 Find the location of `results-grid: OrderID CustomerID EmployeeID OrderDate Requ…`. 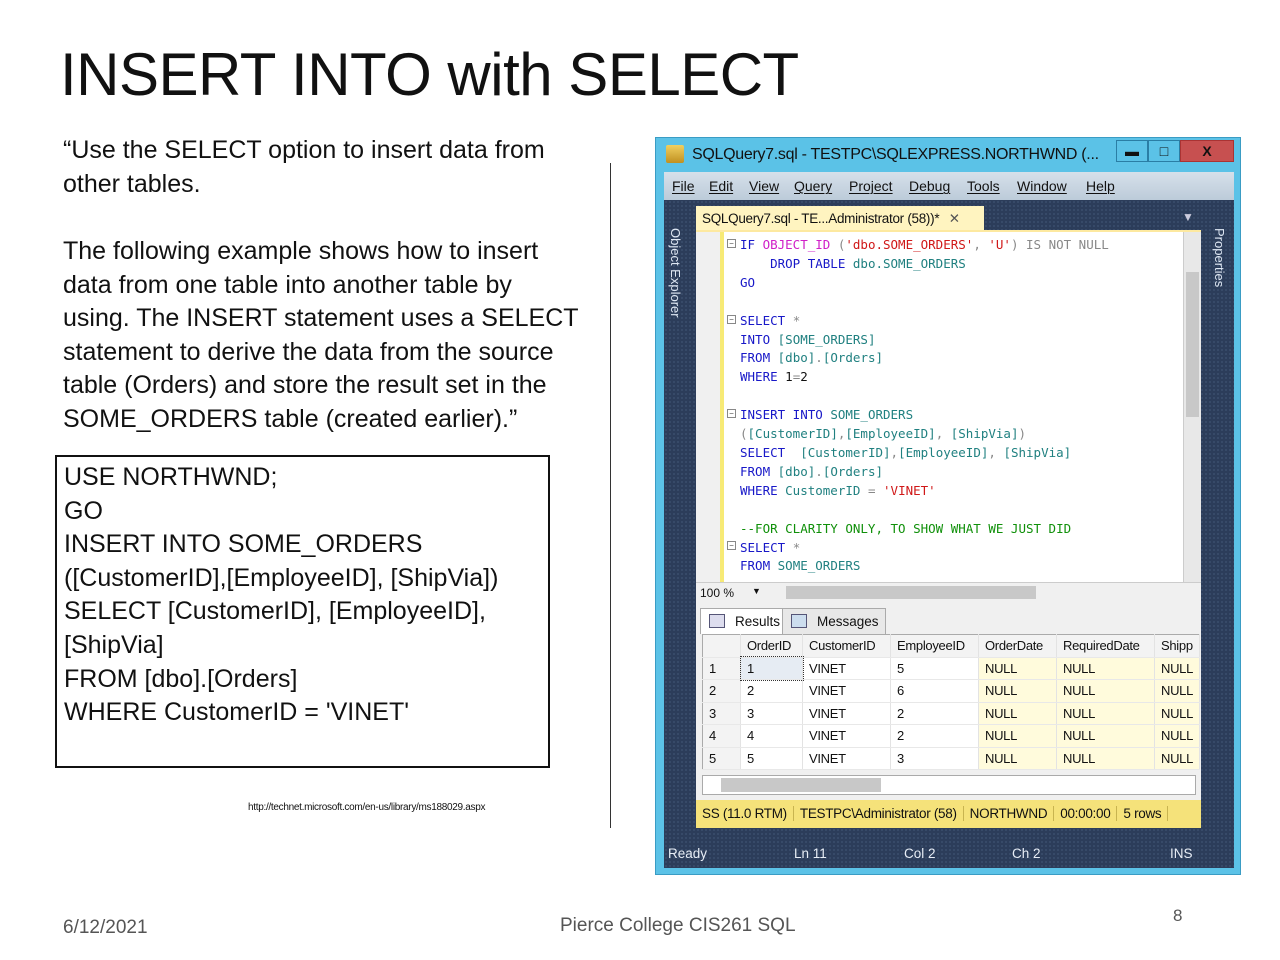

results-grid: OrderID CustomerID EmployeeID OrderDate Requ… is located at coordinates (951, 702).